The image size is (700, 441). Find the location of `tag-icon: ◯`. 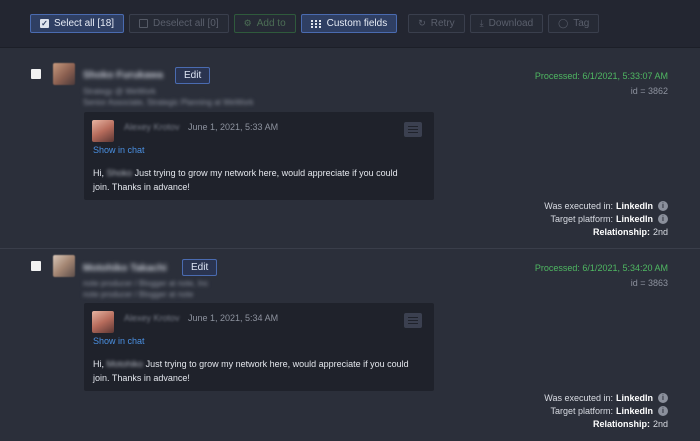

tag-icon: ◯ is located at coordinates (563, 23).